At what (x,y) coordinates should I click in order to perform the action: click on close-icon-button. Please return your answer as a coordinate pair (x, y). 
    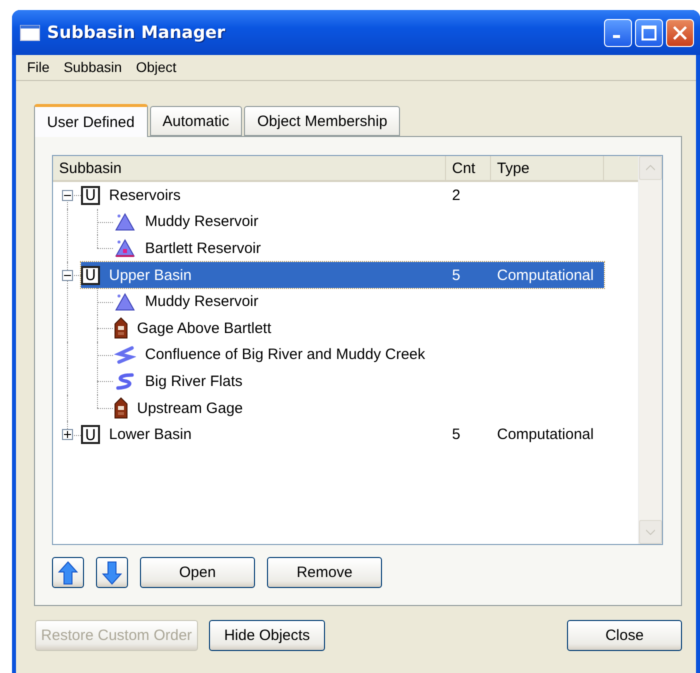
    Looking at the image, I should click on (680, 32).